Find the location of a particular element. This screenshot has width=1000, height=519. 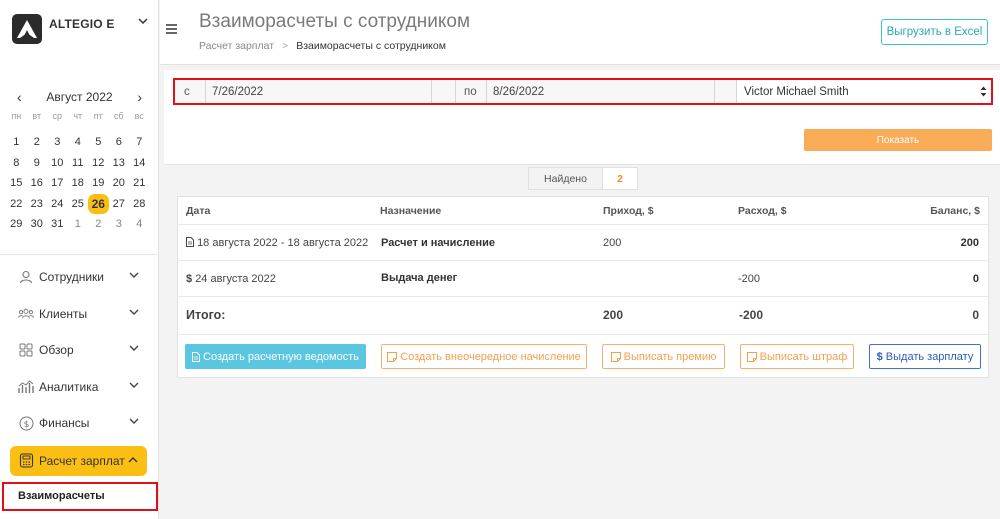

calendar-day: 14 is located at coordinates (139, 163).